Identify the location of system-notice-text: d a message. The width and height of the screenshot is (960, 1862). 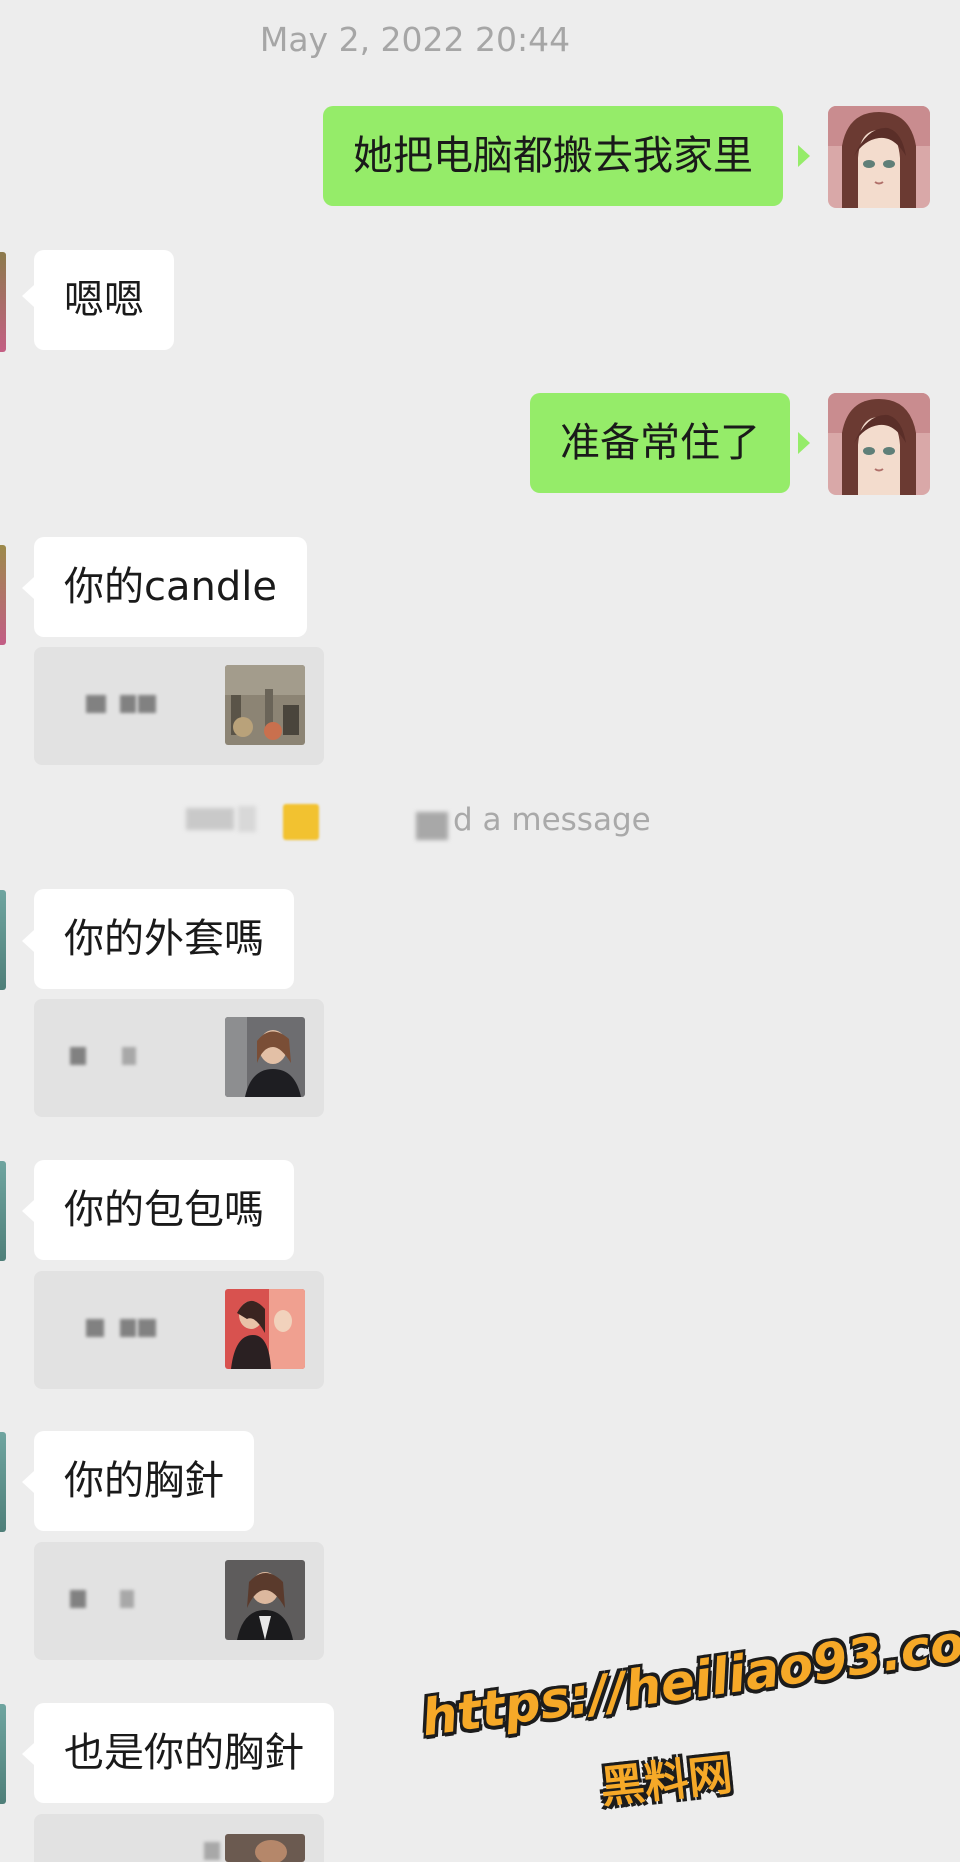
(552, 820).